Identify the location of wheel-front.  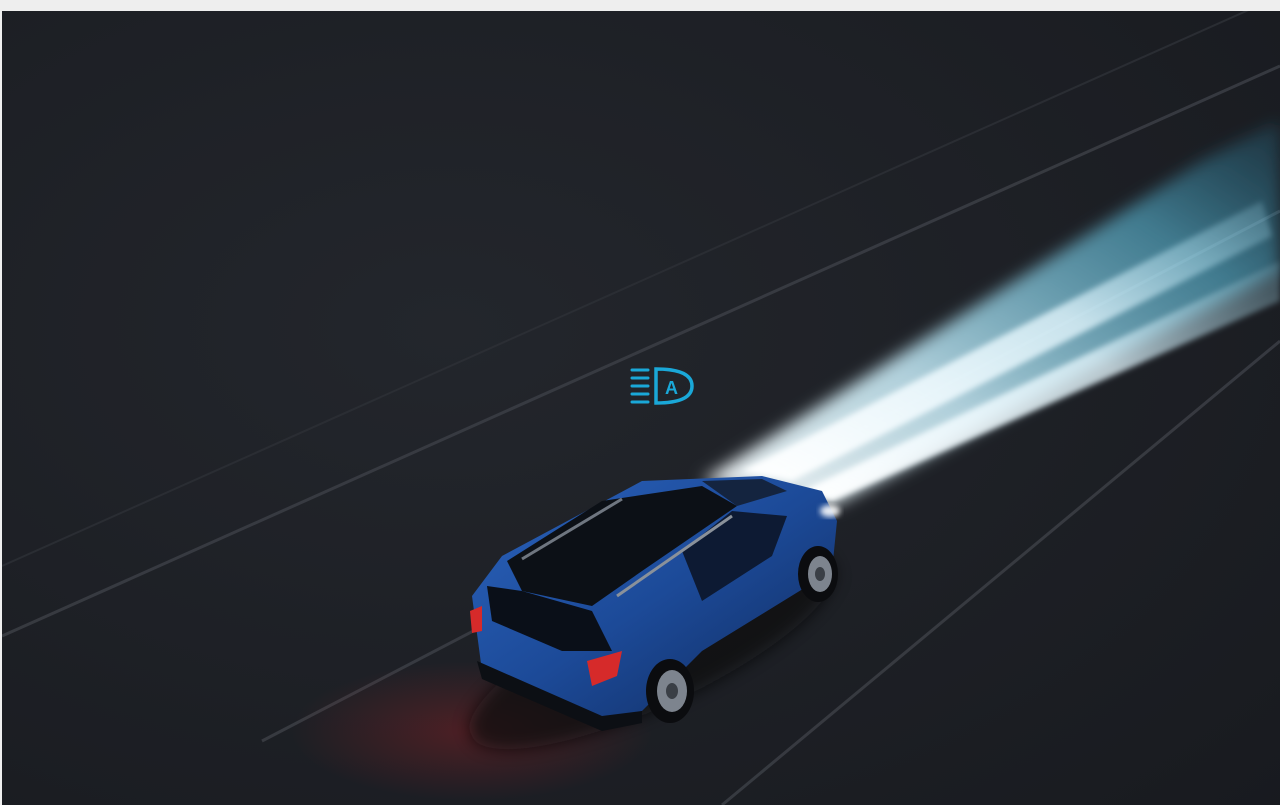
(818, 574).